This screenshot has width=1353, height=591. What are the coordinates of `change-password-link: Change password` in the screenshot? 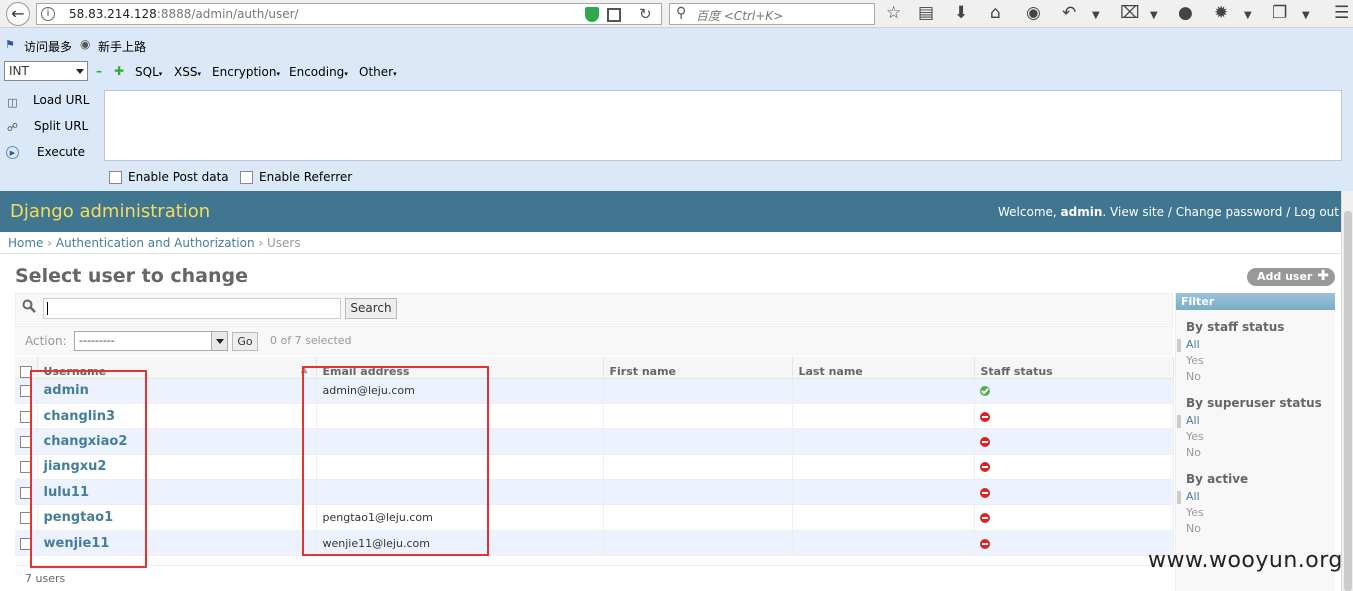 It's located at (1229, 212).